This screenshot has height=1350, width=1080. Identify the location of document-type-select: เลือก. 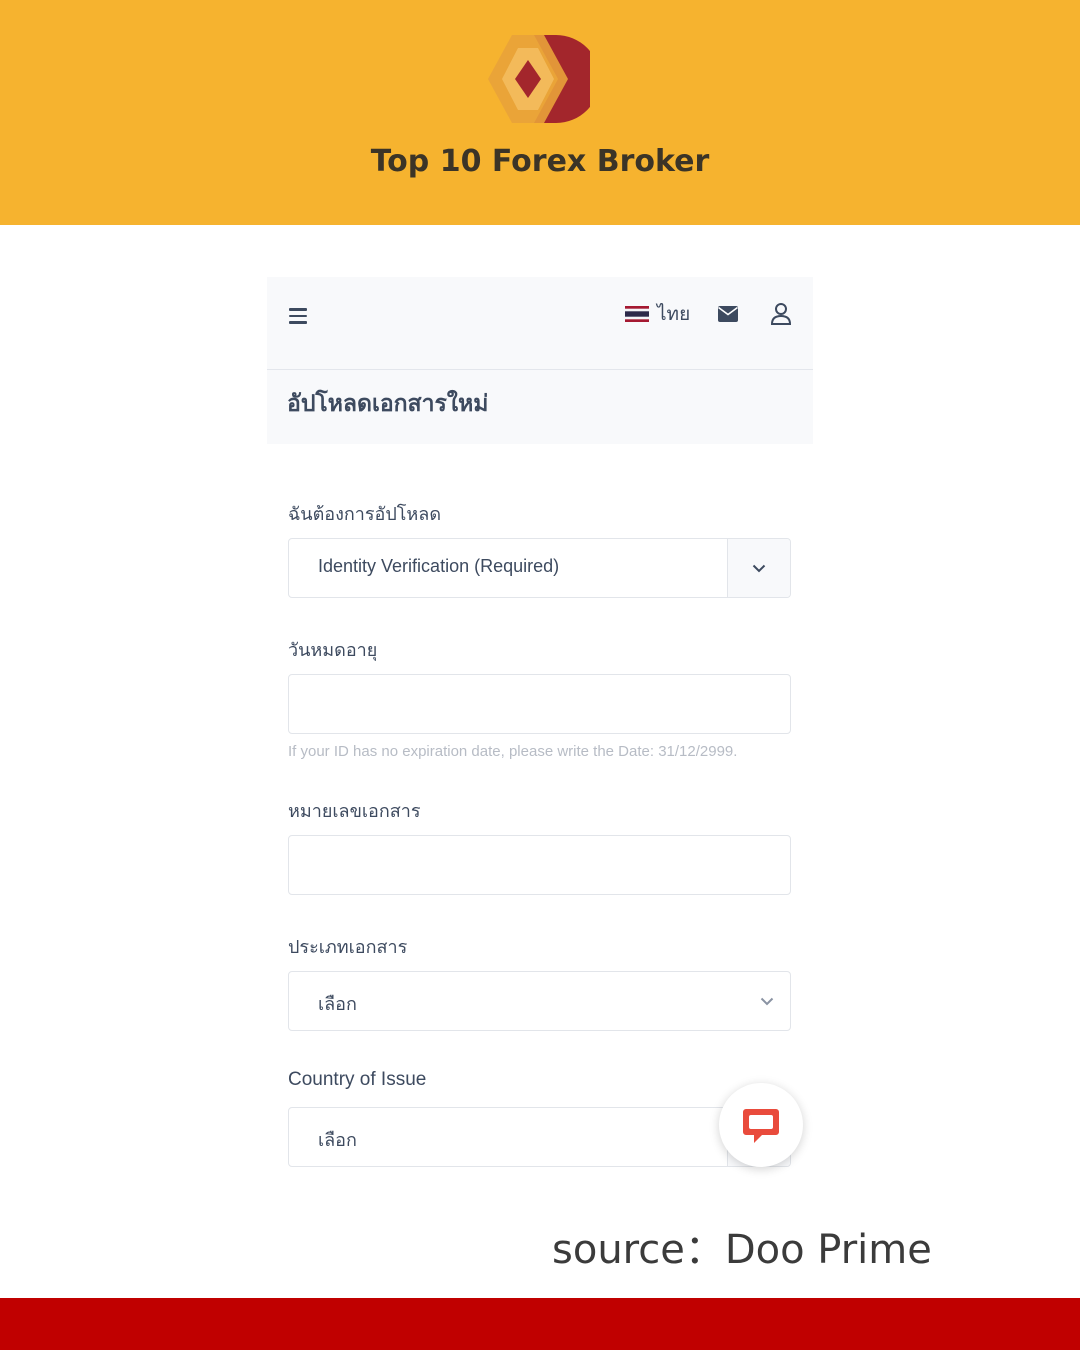
(539, 1001).